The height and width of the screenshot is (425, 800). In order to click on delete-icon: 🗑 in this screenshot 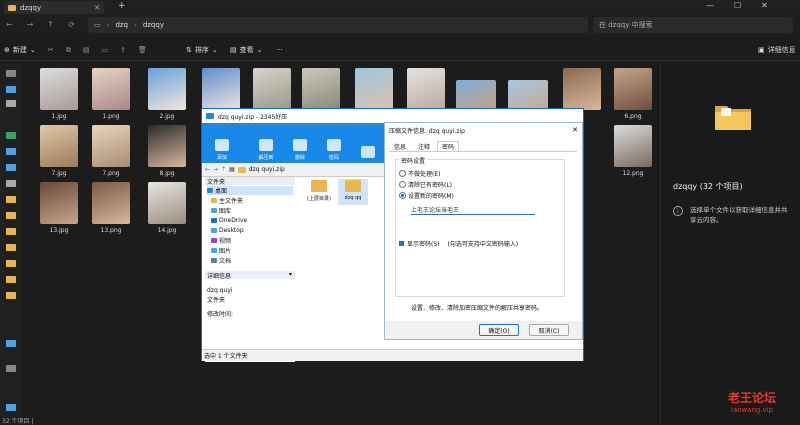, I will do `click(142, 50)`.